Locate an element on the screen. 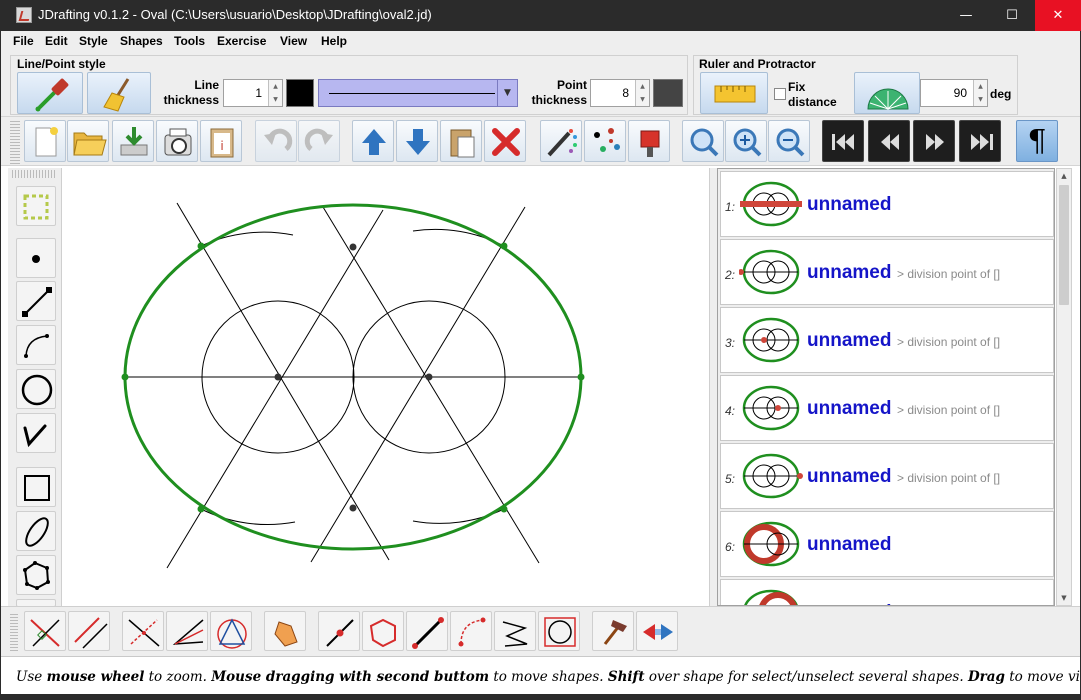  segment-tool-button is located at coordinates (36, 301).